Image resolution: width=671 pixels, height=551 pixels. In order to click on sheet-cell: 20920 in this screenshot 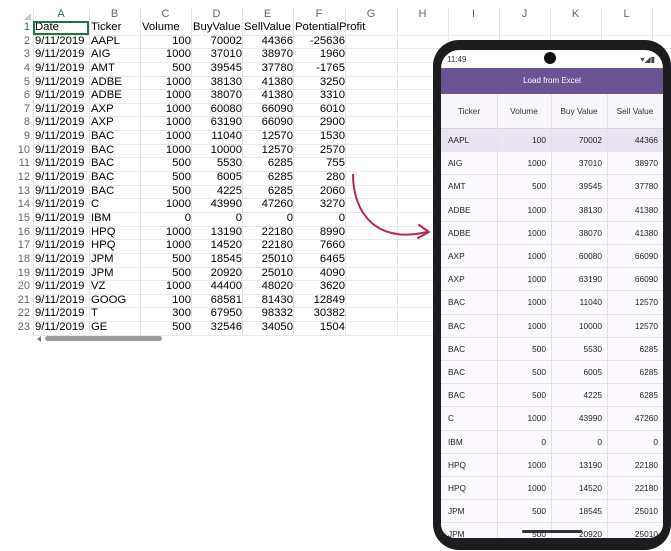, I will do `click(216, 274)`.